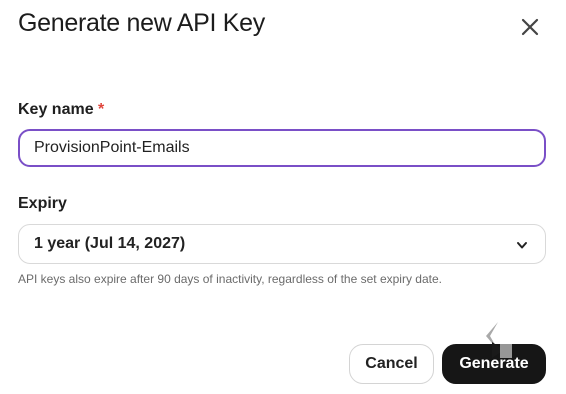 This screenshot has width=566, height=394. I want to click on expiry-select: 1 year (Jul 14, 2027), so click(282, 244).